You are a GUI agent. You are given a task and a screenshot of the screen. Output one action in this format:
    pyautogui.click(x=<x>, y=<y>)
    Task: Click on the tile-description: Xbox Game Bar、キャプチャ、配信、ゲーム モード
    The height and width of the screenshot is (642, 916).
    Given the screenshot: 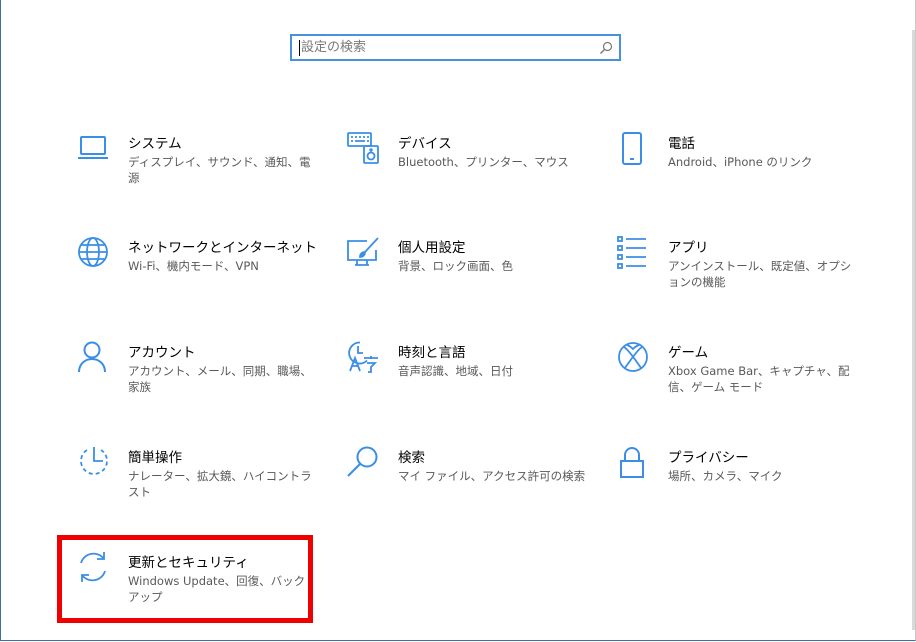 What is the action you would take?
    pyautogui.click(x=759, y=379)
    